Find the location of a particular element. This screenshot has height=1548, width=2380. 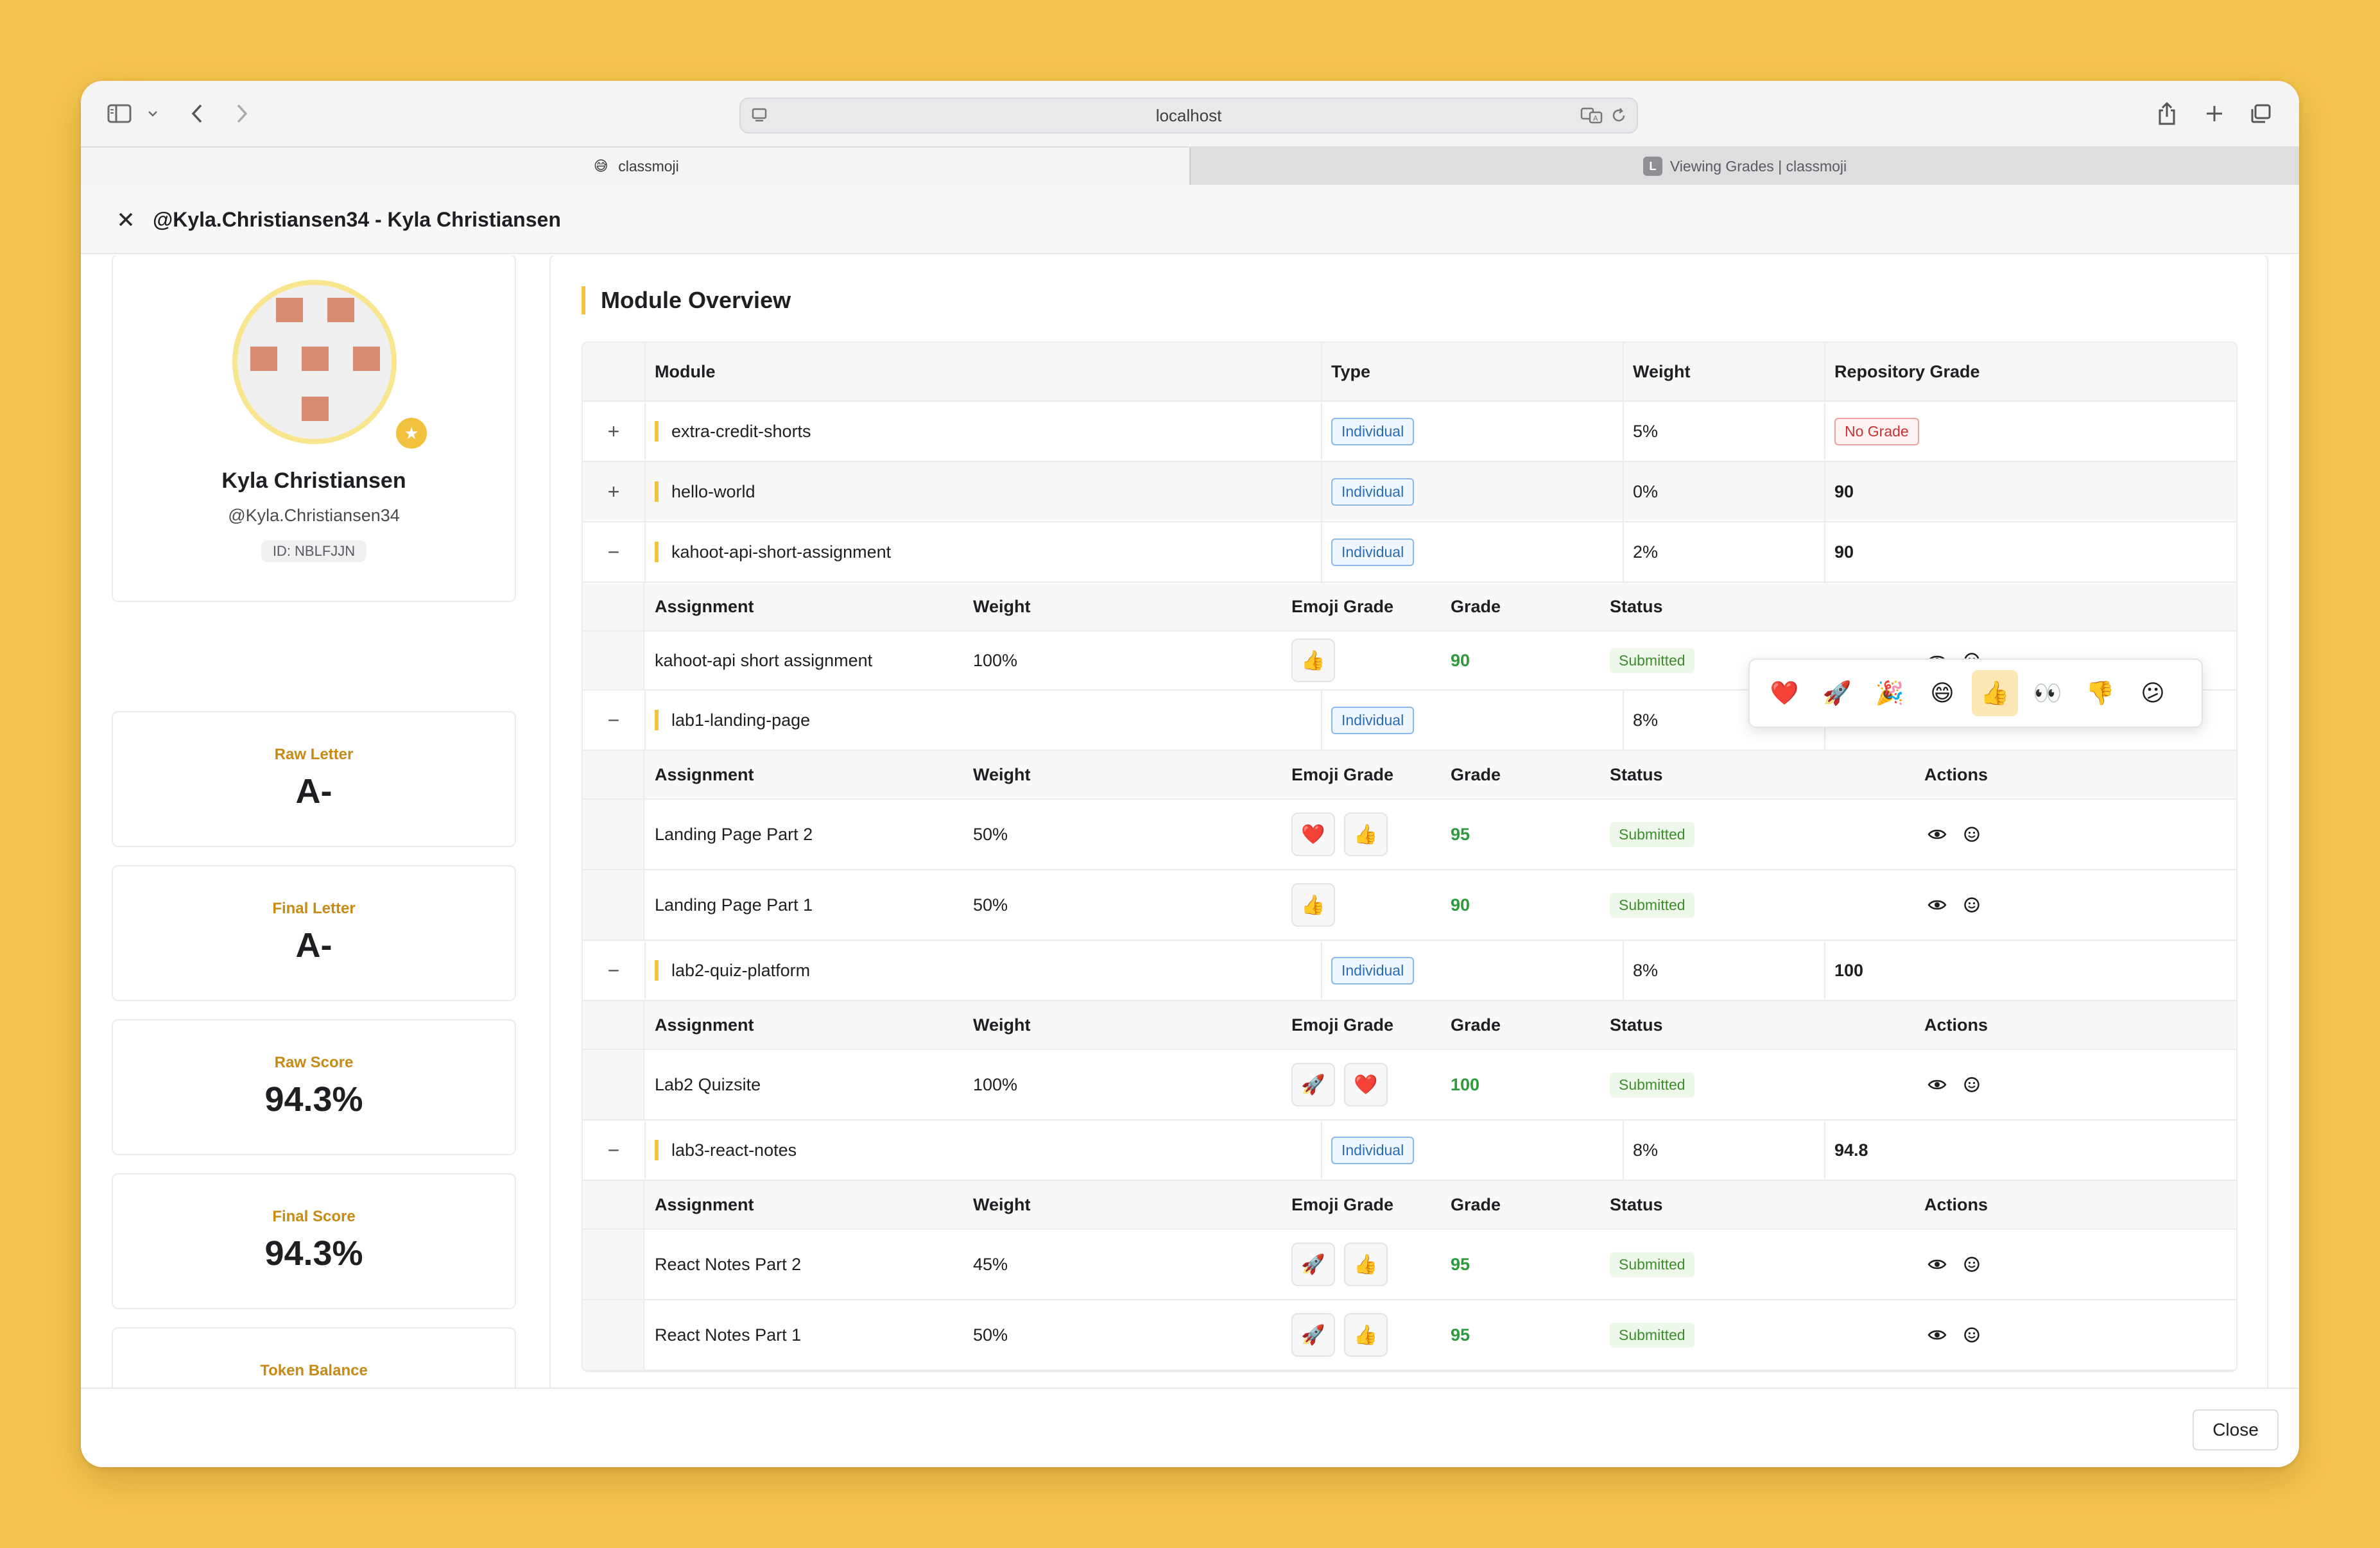

tab-viewing-grades: L Viewing Grades | classmoji is located at coordinates (1744, 166).